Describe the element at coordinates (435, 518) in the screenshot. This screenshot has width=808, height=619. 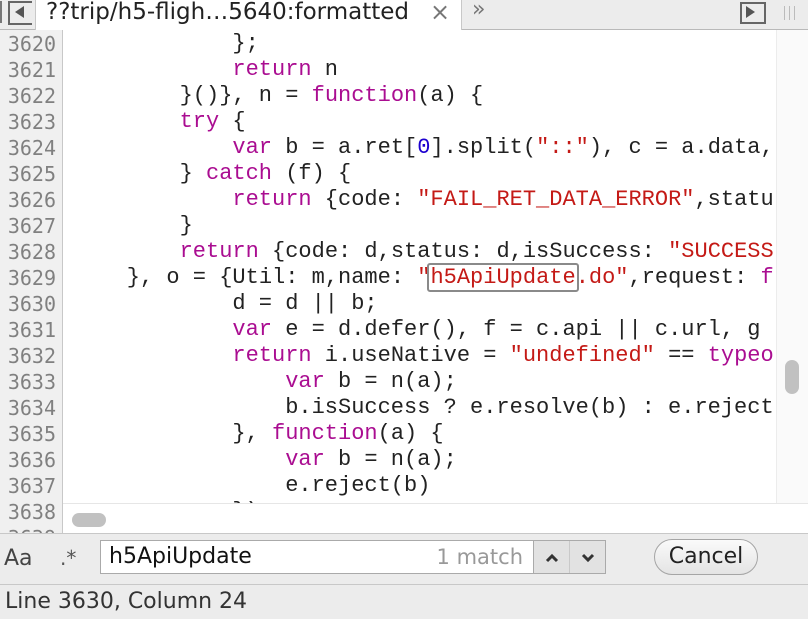
I see `horizontal-scrollbar-track` at that location.